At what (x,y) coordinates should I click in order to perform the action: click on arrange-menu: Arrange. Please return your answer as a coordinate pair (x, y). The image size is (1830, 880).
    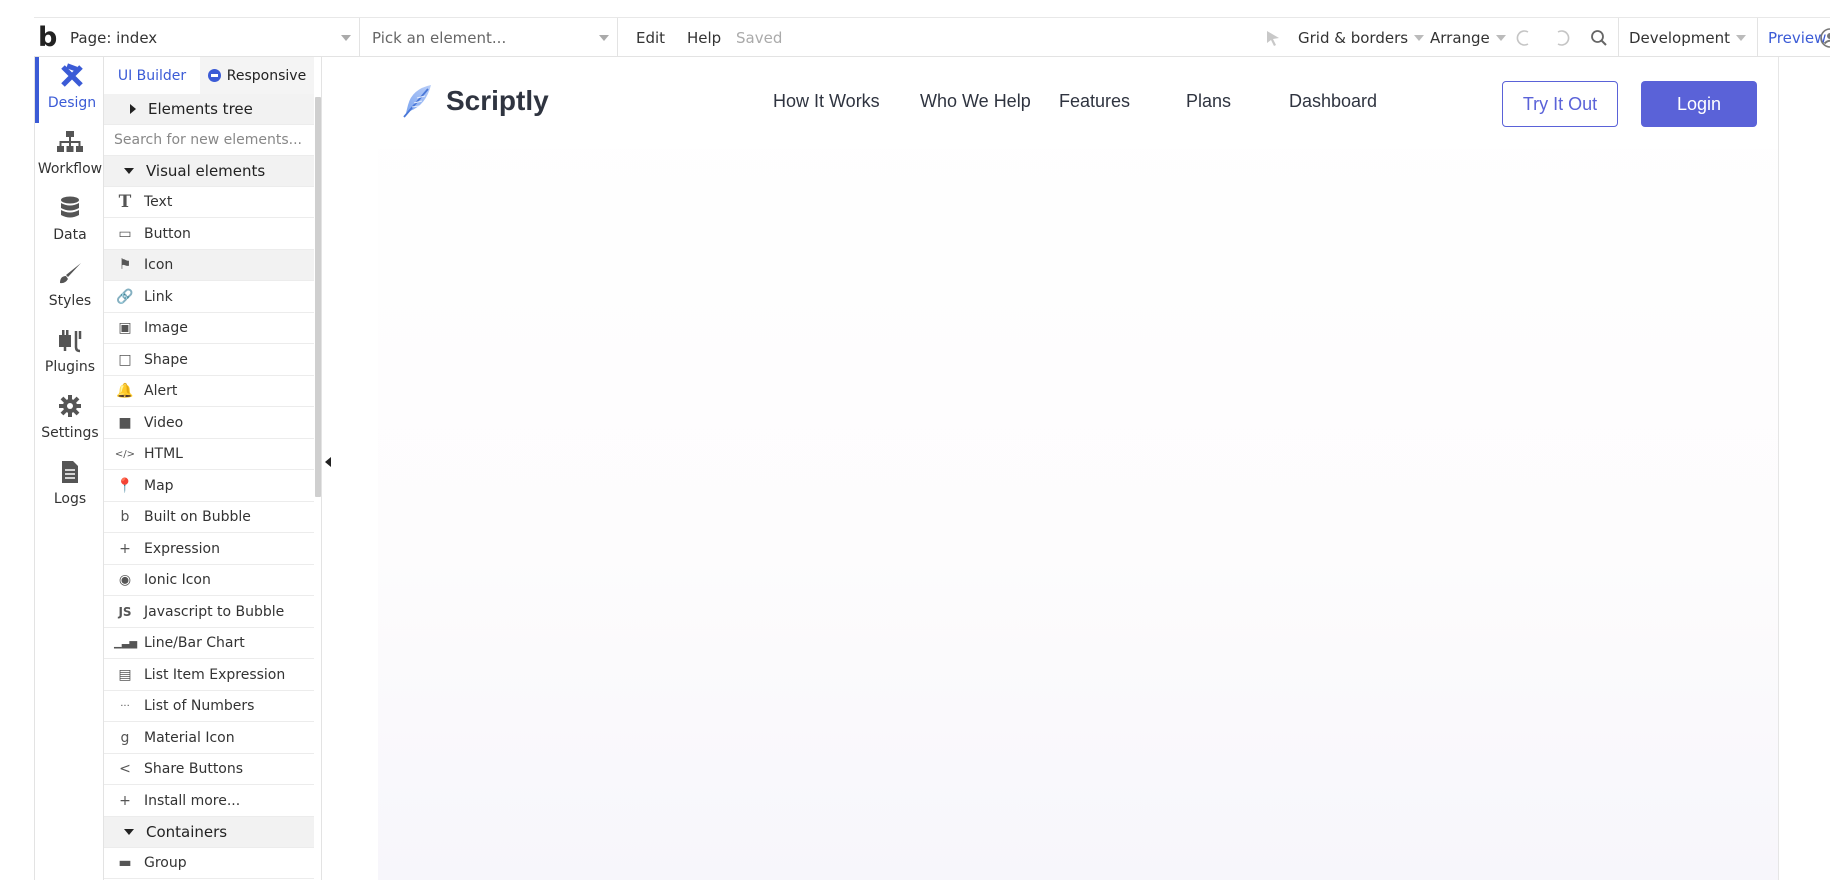
    Looking at the image, I should click on (1468, 37).